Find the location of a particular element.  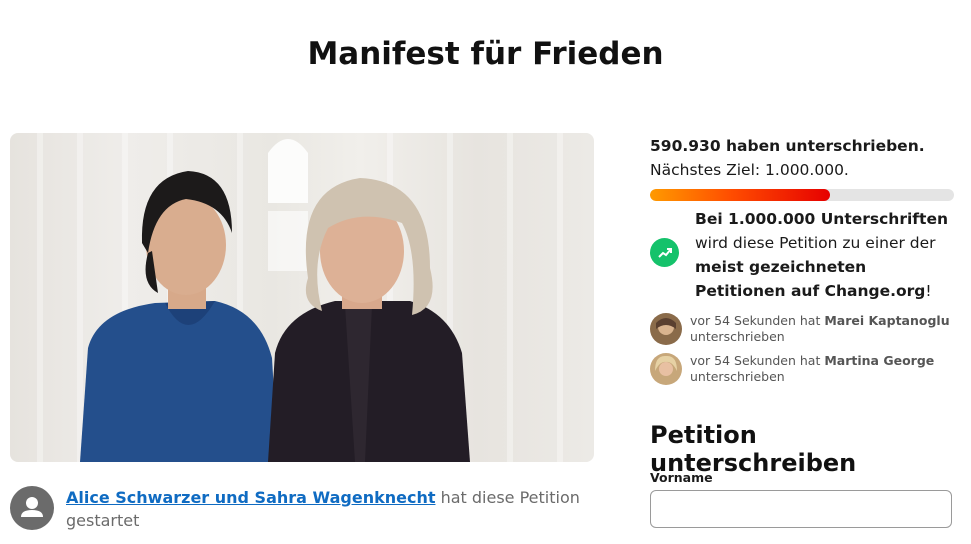

page-title: Manifest für Frieden is located at coordinates (485, 54).